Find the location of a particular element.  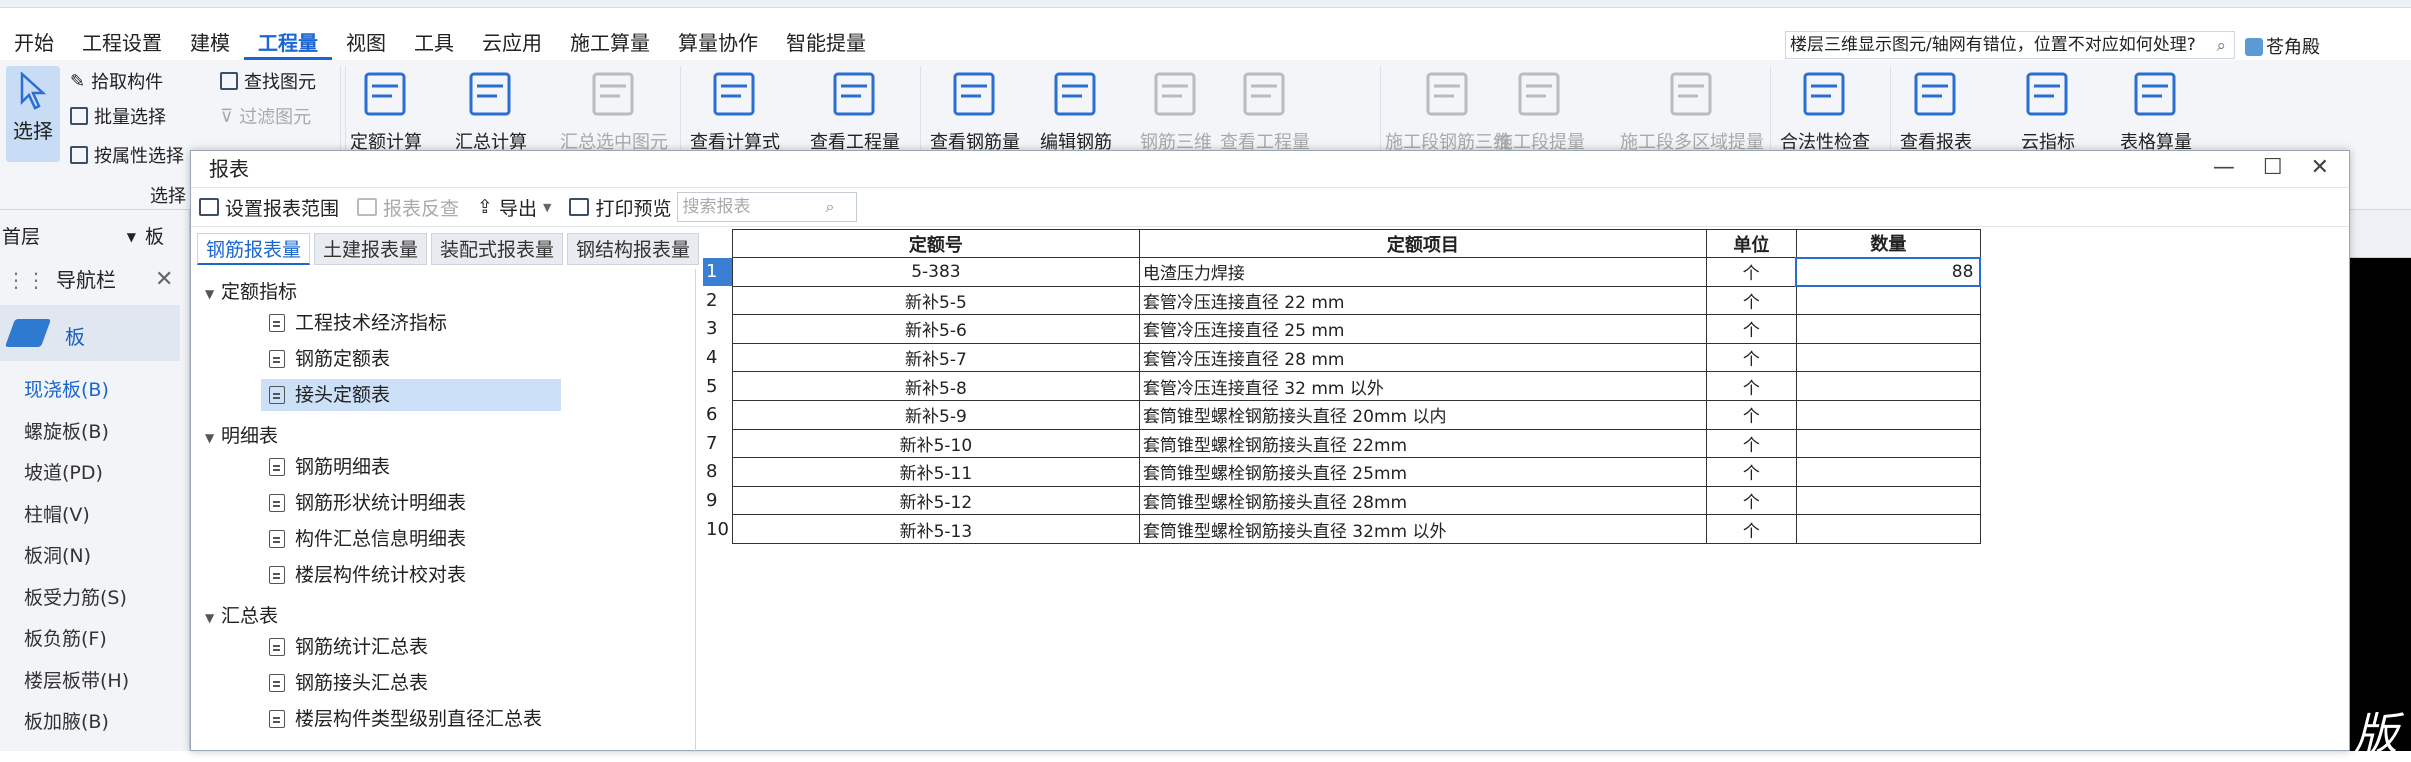

maximize-icon: ☐ is located at coordinates (2273, 167).